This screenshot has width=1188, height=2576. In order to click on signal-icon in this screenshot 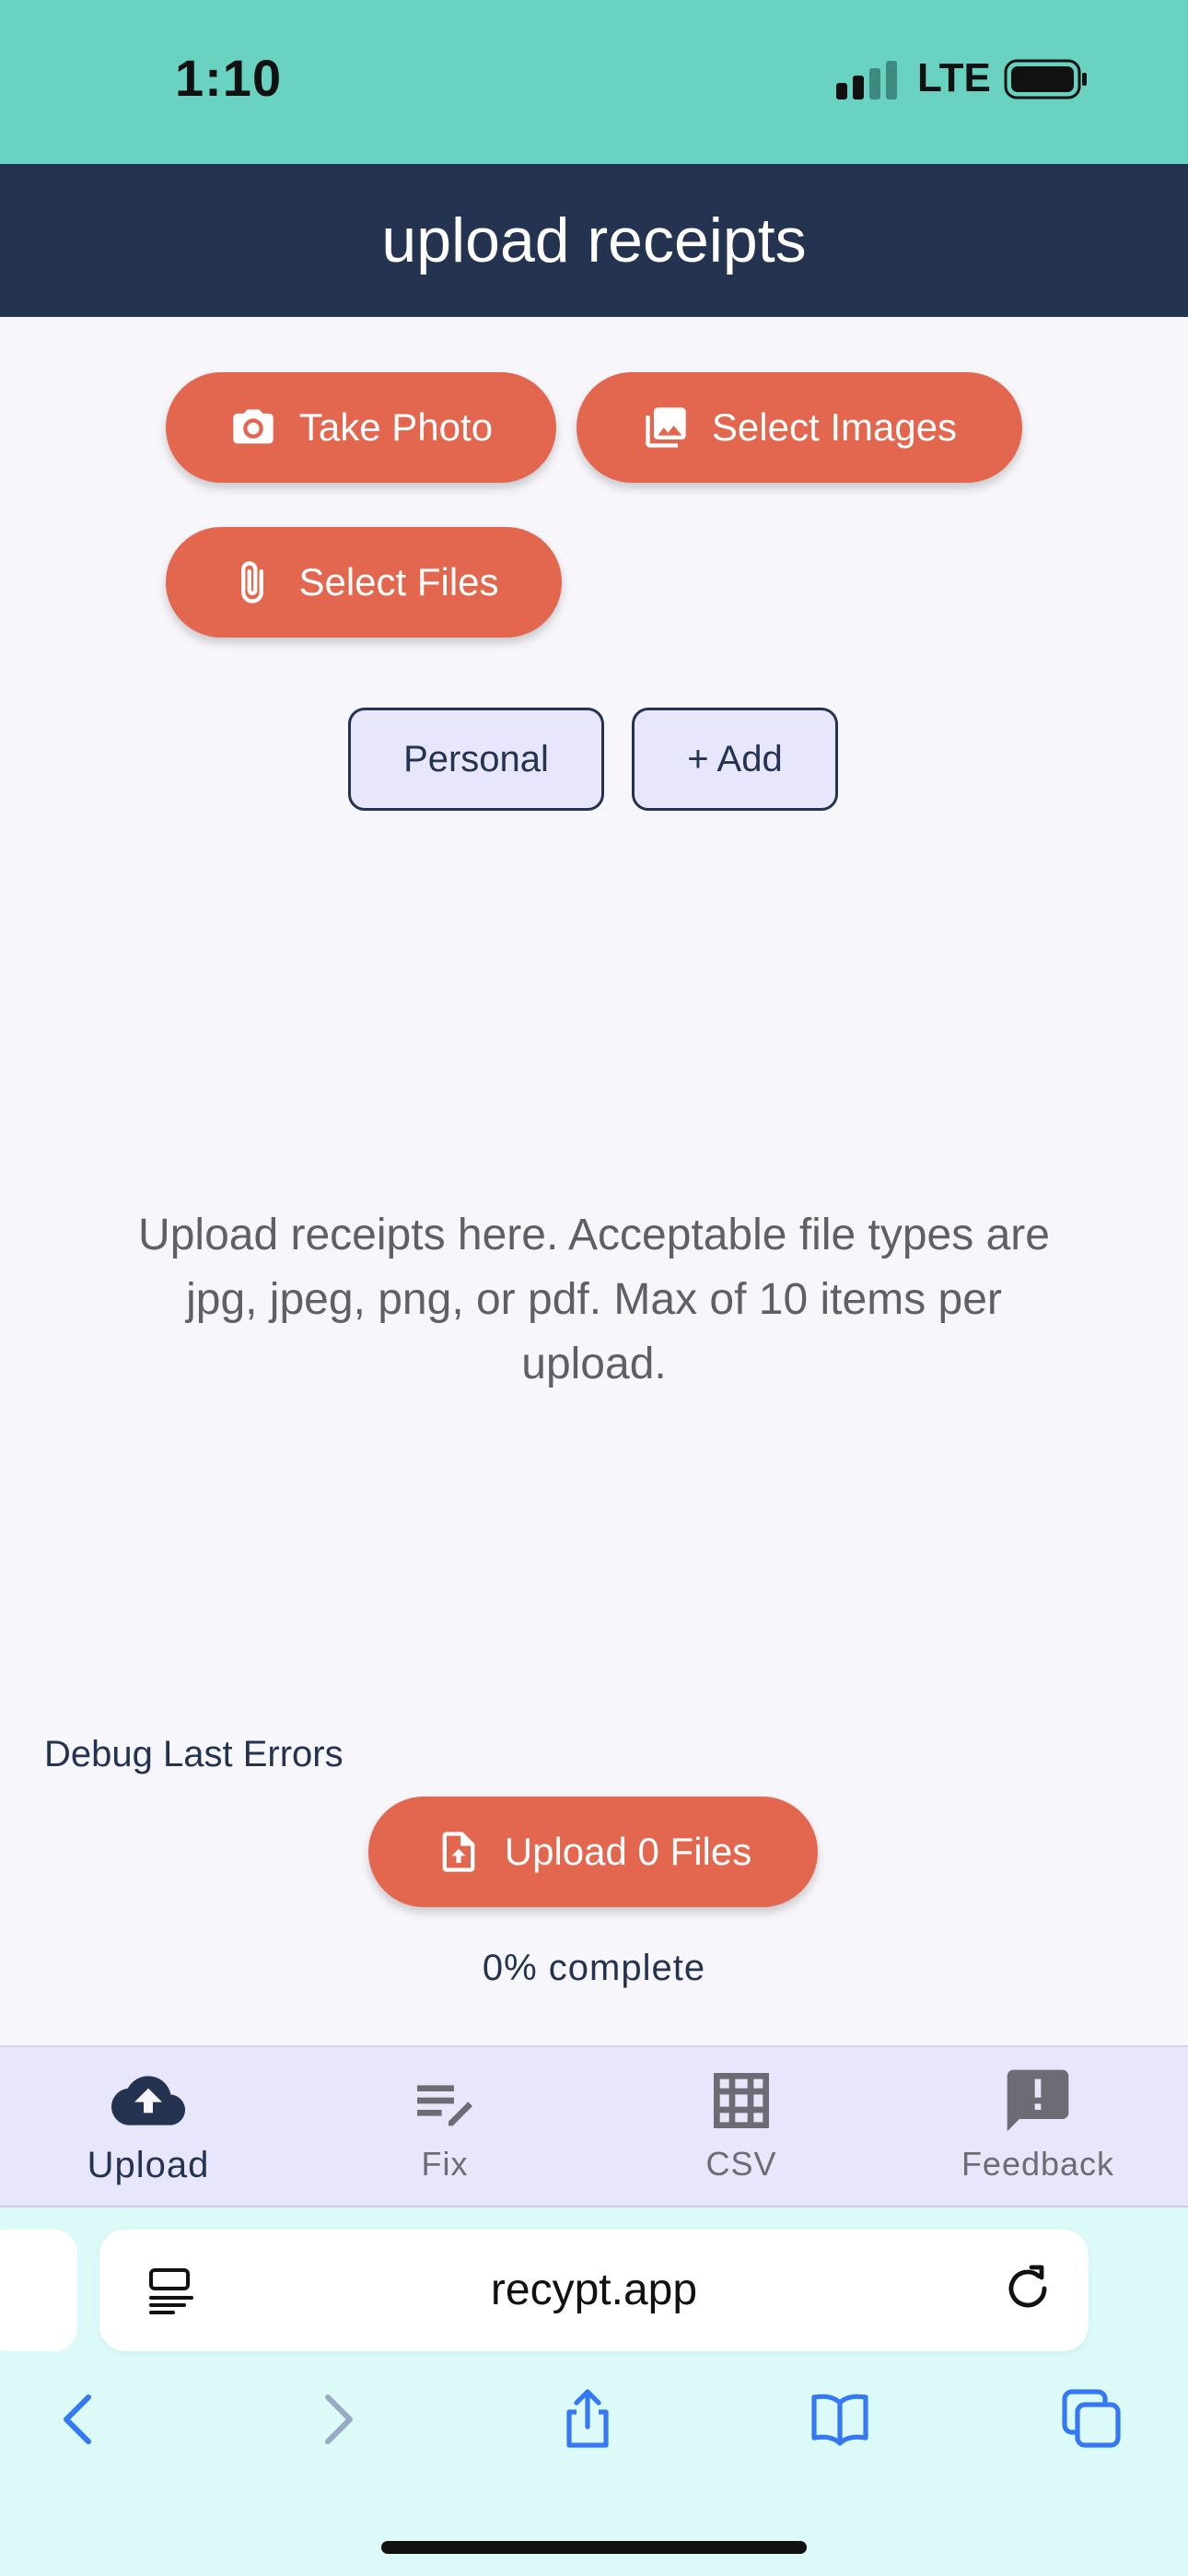, I will do `click(866, 80)`.